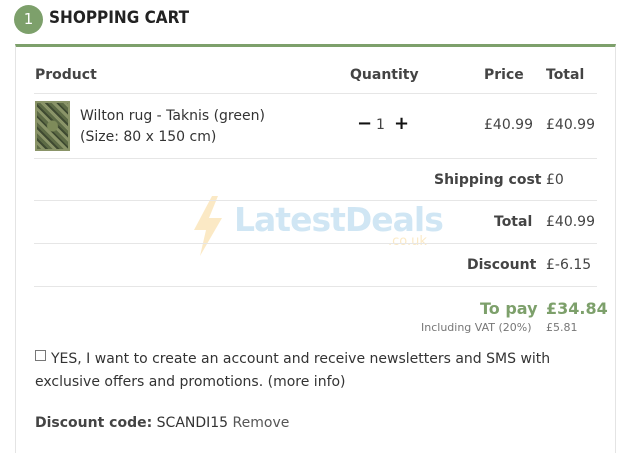 This screenshot has height=453, width=625. What do you see at coordinates (577, 308) in the screenshot?
I see `to-pay-value: £34.84` at bounding box center [577, 308].